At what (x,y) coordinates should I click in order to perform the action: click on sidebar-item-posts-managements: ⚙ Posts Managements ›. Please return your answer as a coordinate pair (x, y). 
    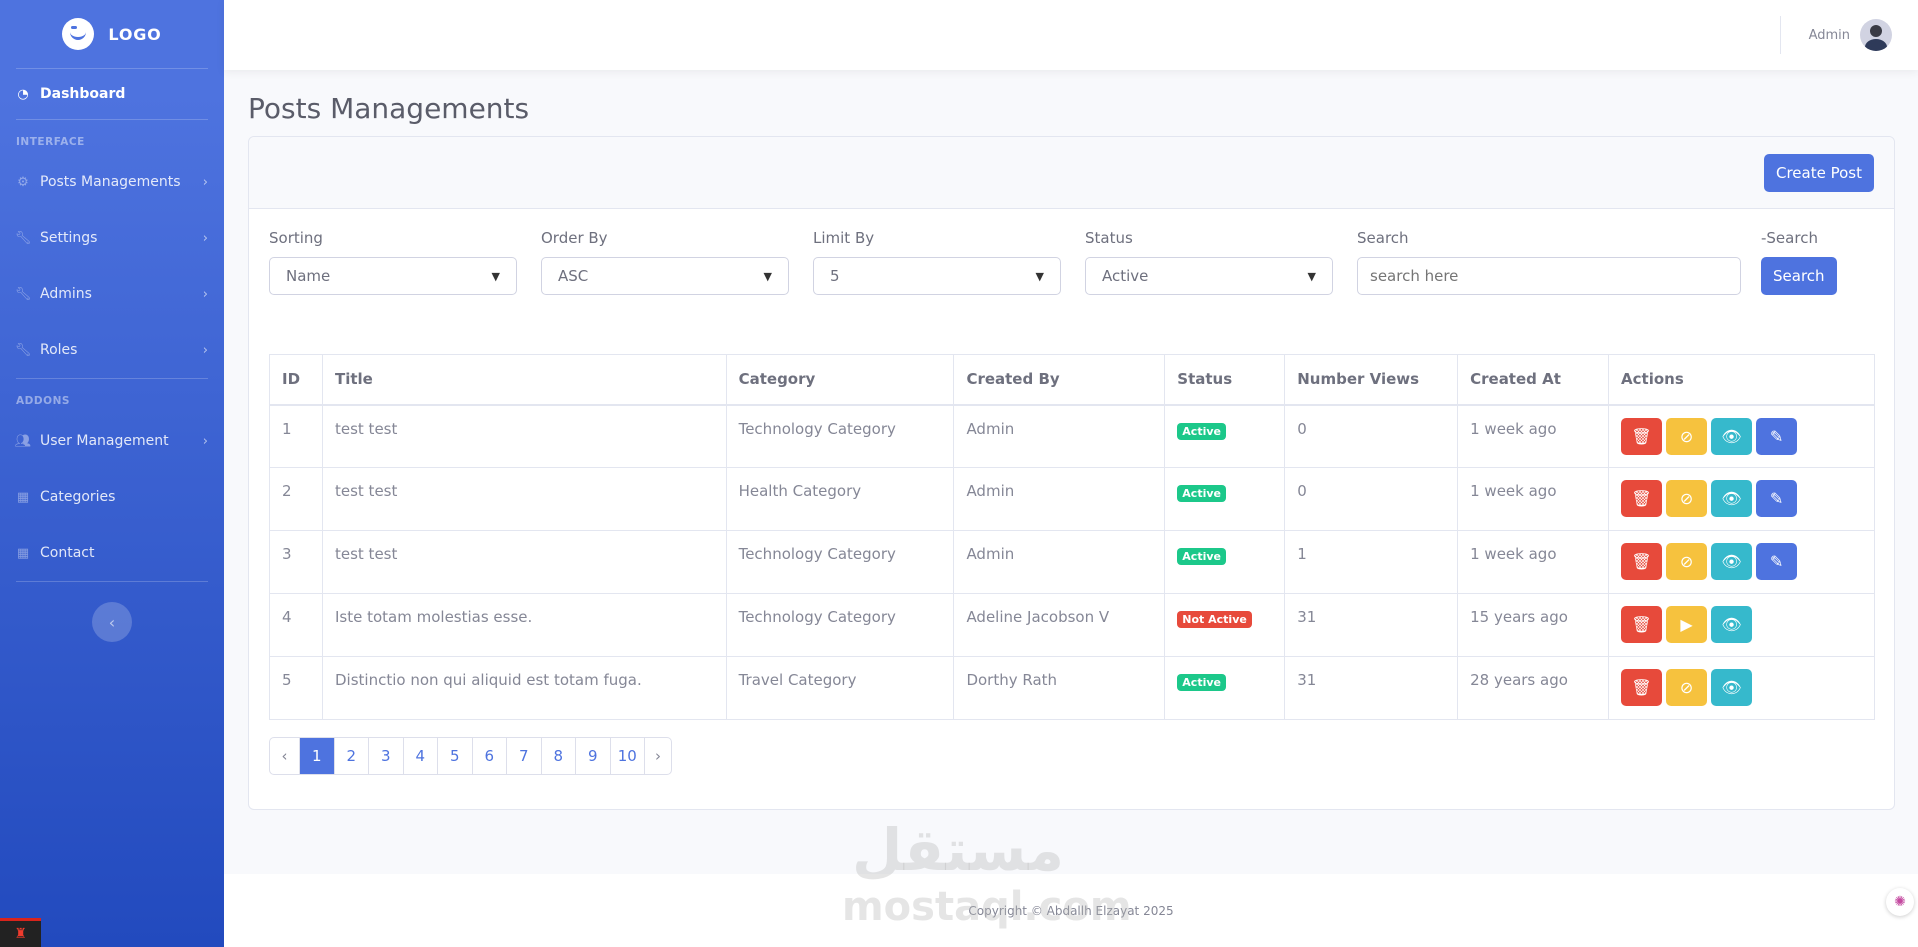
    Looking at the image, I should click on (112, 182).